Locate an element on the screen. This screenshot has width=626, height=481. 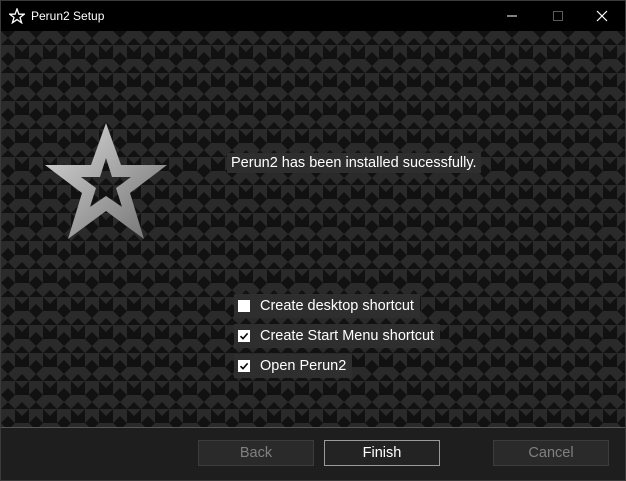
create-desktop-shortcut-checkbox: Create desktop shortcut is located at coordinates (327, 306).